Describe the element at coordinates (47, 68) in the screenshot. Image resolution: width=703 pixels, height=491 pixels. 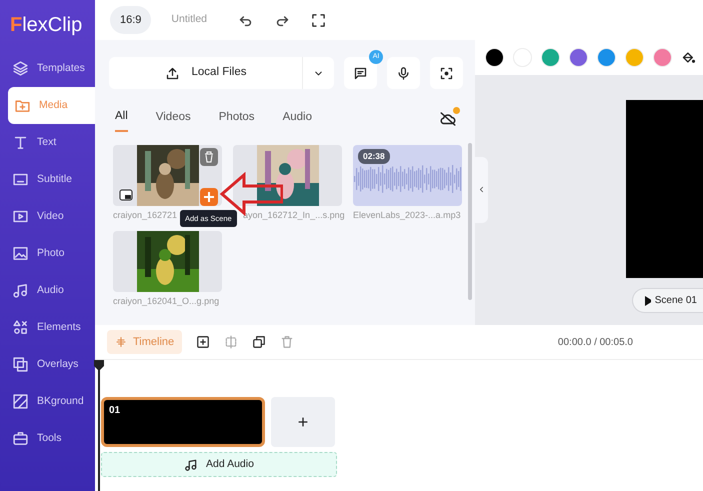
I see `sidebar-item: Templates` at that location.